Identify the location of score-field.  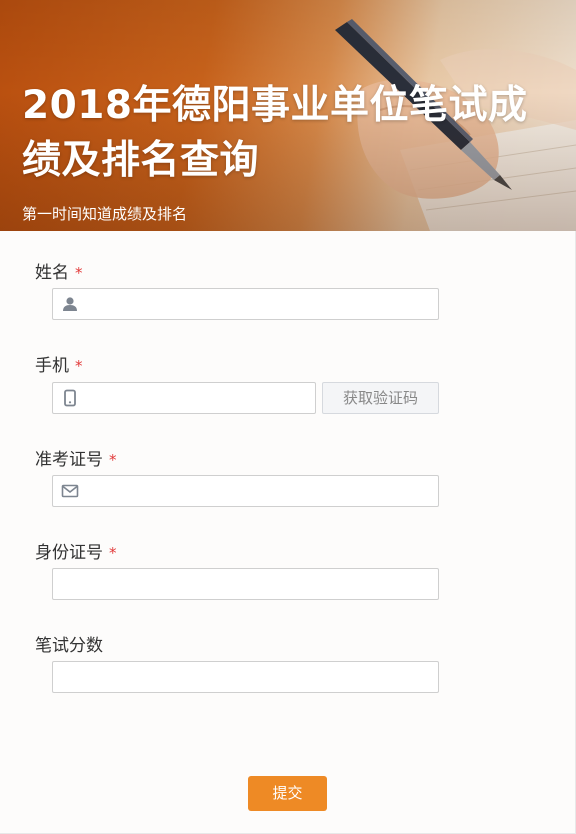
(245, 677).